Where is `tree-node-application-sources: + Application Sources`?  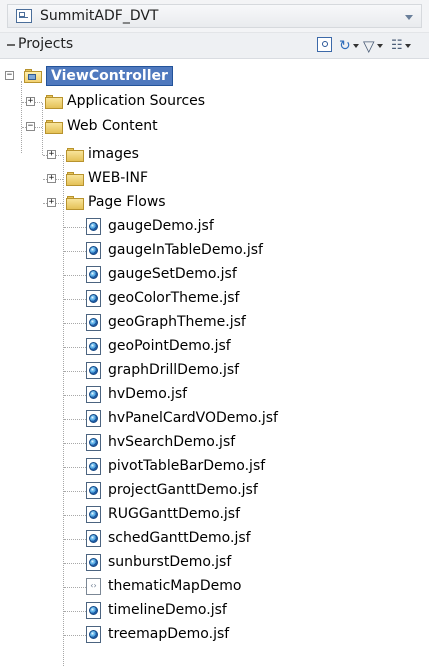
tree-node-application-sources: + Application Sources is located at coordinates (214, 102).